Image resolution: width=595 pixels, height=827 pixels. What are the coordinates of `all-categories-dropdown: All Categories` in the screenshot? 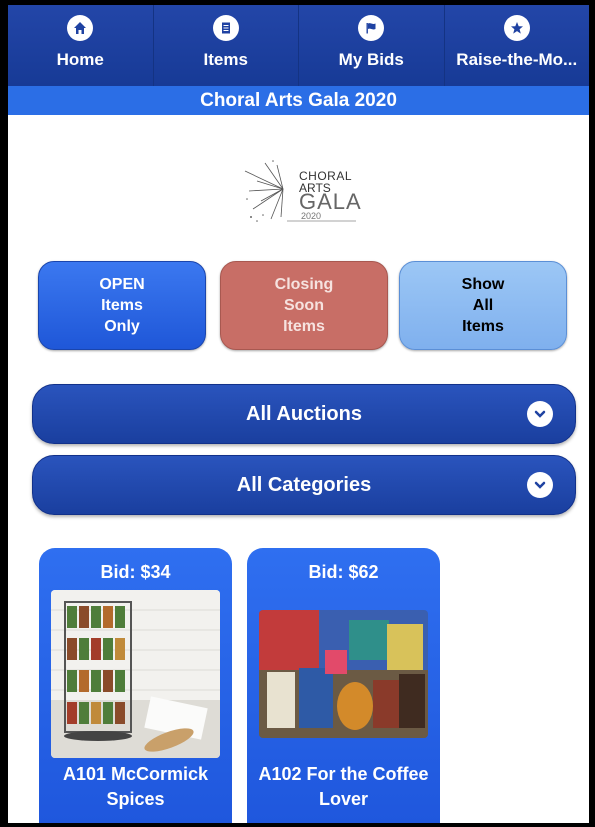 It's located at (304, 485).